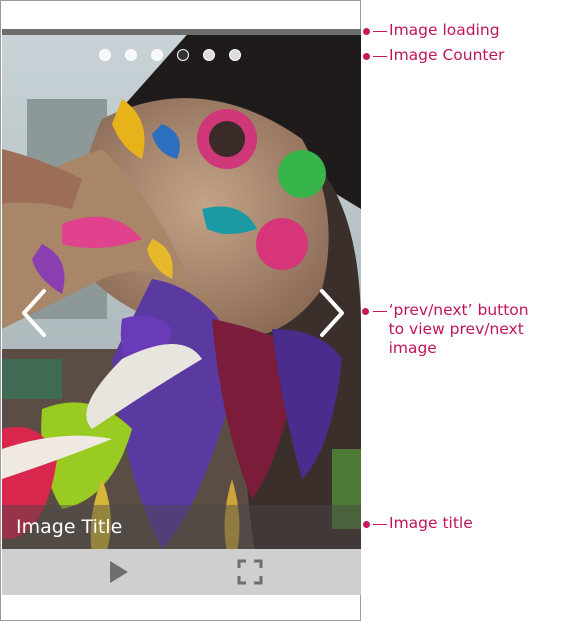  I want to click on annotation-loading: Image loading, so click(429, 30).